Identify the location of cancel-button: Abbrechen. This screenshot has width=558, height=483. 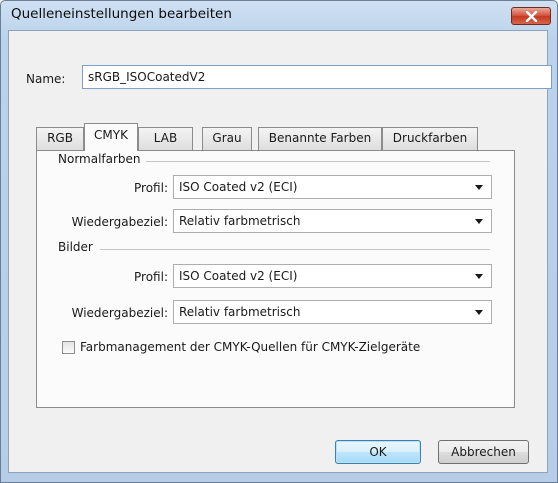
(483, 452).